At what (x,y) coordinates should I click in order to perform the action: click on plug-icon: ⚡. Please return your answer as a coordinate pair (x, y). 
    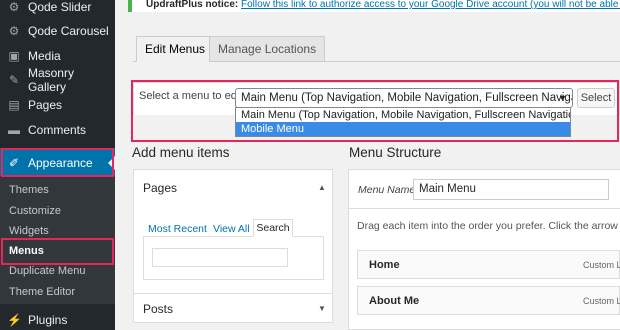
    Looking at the image, I should click on (14, 320).